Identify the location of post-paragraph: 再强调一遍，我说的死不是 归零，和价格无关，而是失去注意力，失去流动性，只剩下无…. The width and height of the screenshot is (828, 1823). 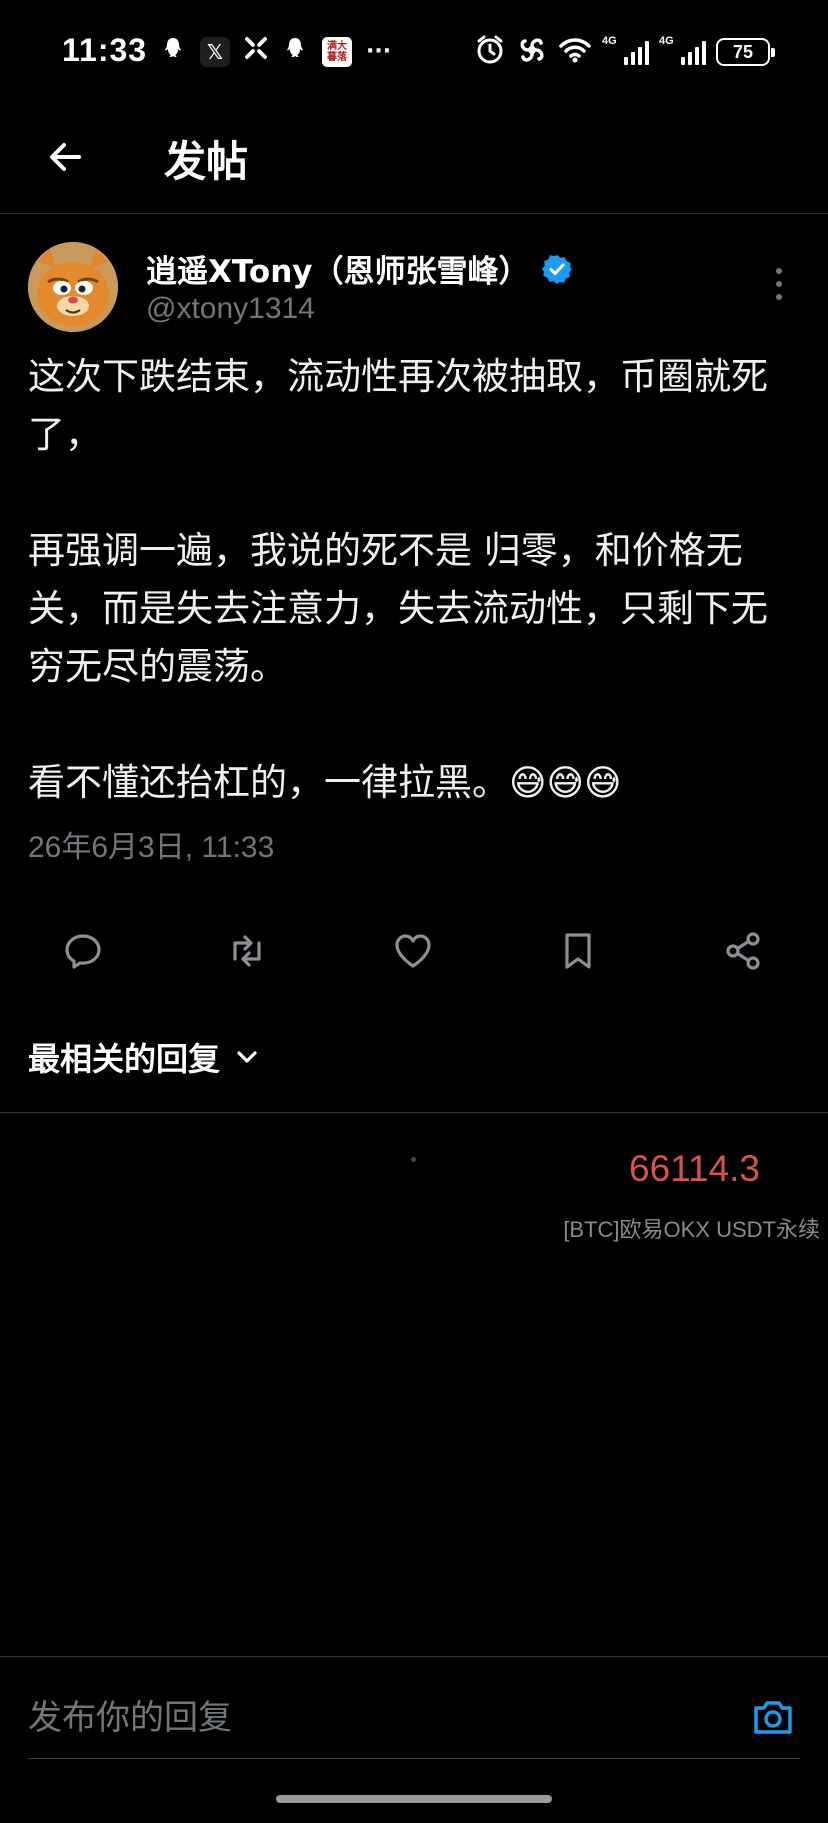
(398, 608).